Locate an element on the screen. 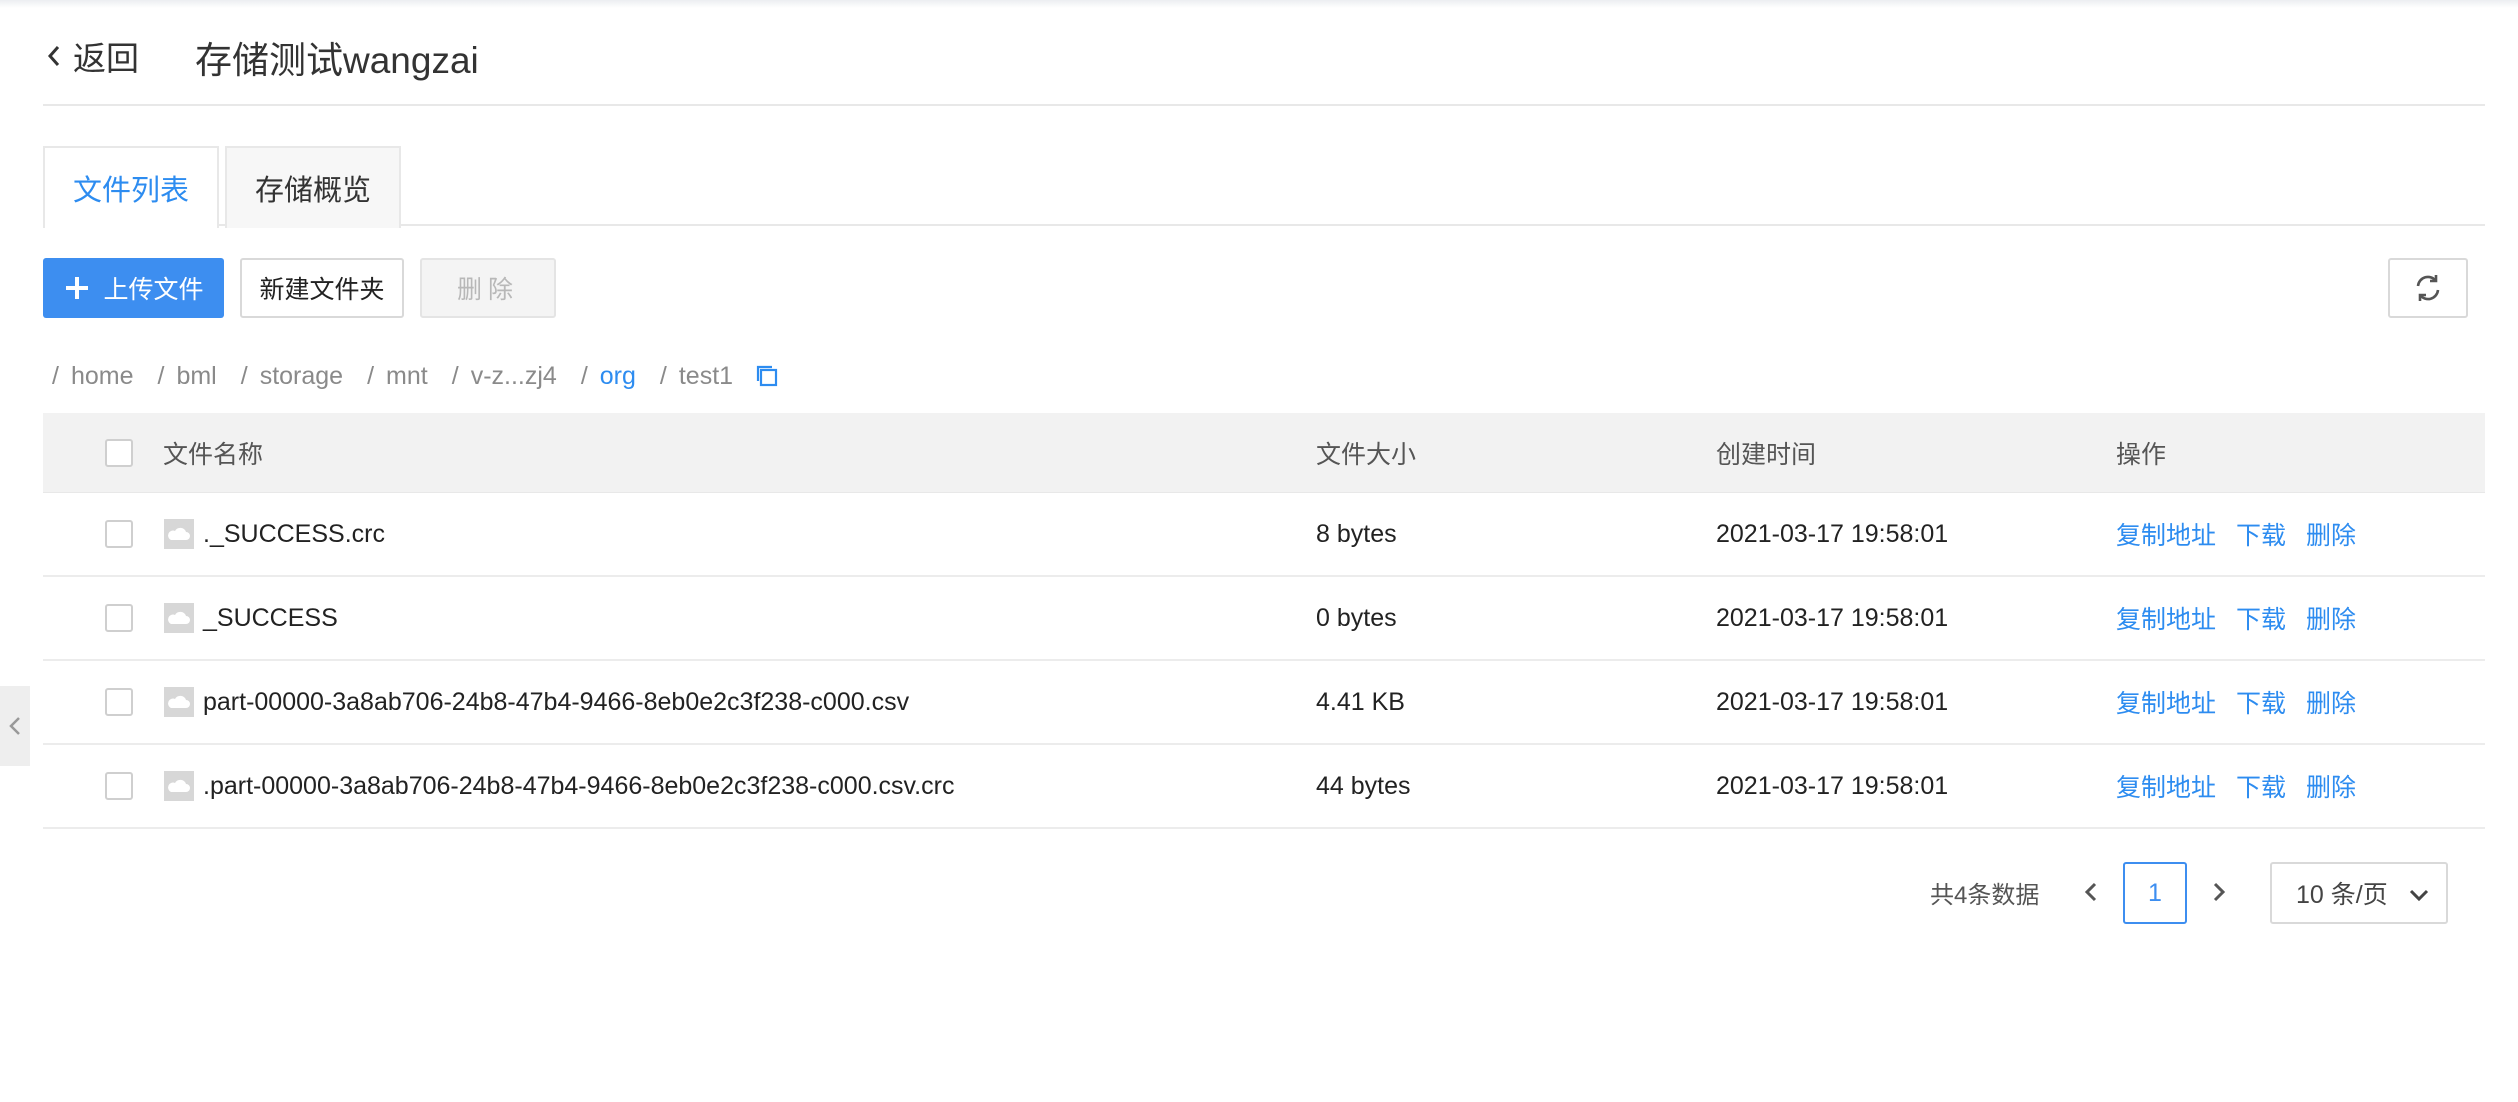 The width and height of the screenshot is (2518, 1102). file-size: 8 bytes is located at coordinates (1356, 533).